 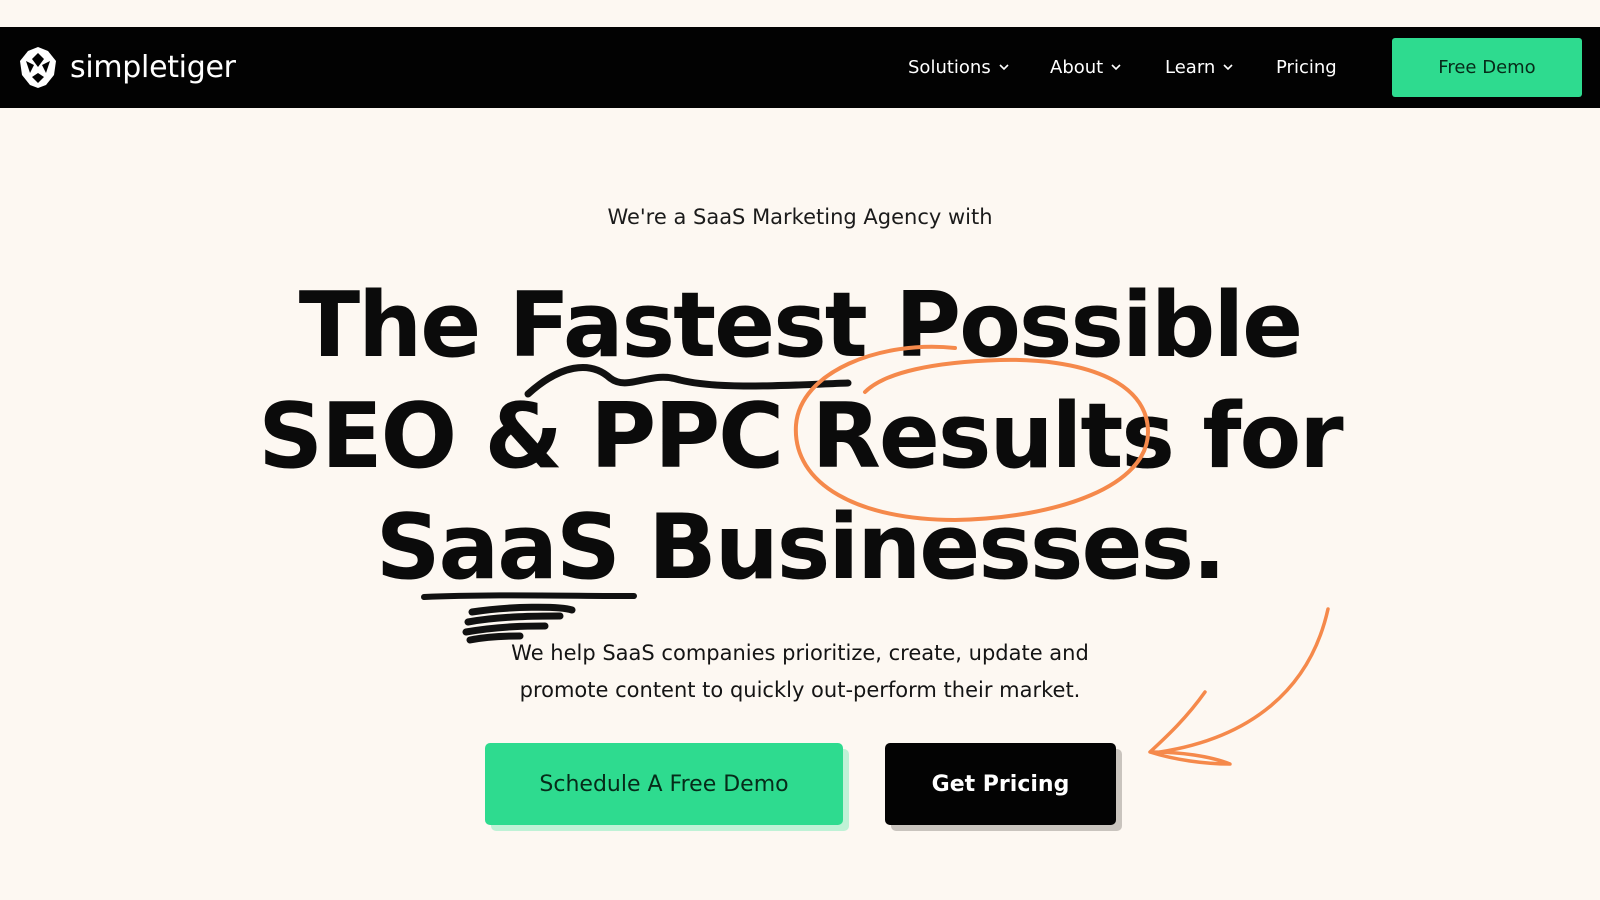 I want to click on nav-item-learn-wrap: Learn, so click(x=1199, y=67).